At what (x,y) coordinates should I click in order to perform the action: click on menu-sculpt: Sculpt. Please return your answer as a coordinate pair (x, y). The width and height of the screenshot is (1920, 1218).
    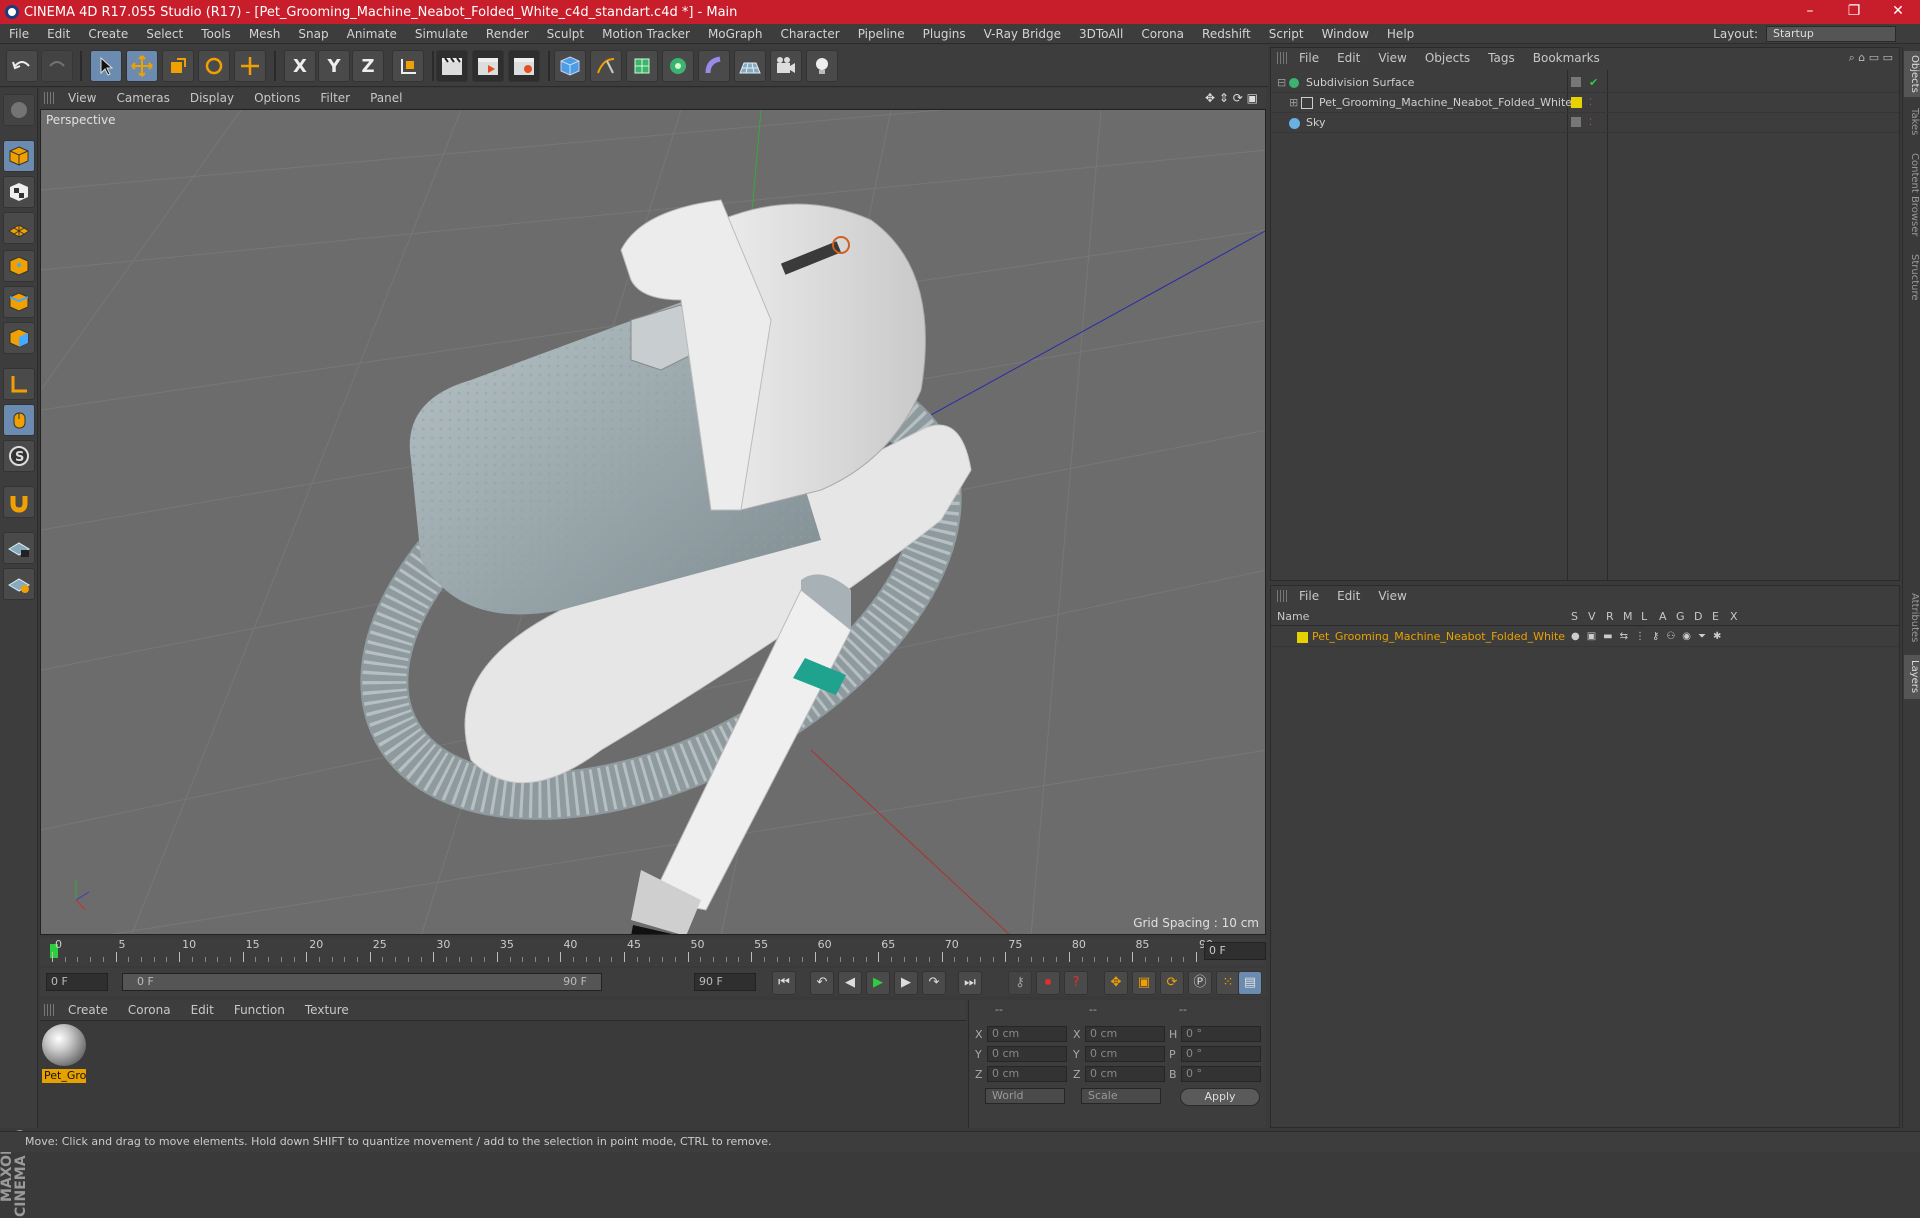
    Looking at the image, I should click on (565, 34).